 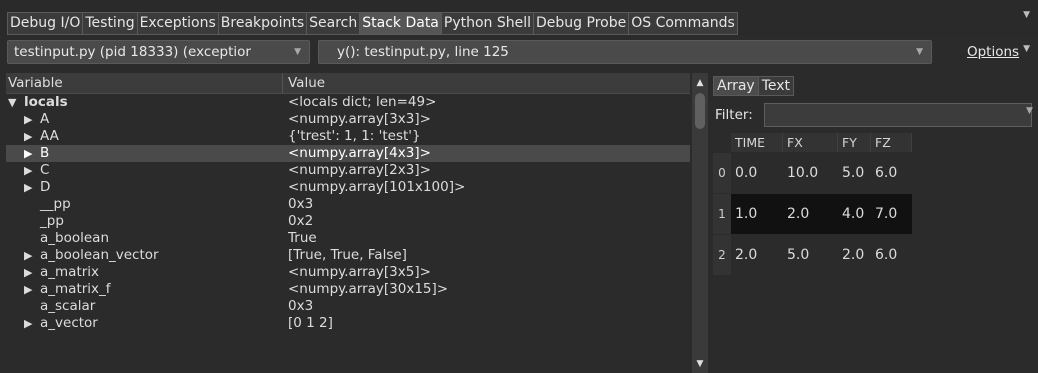 What do you see at coordinates (301, 204) in the screenshot?
I see `variable-value: 0x3` at bounding box center [301, 204].